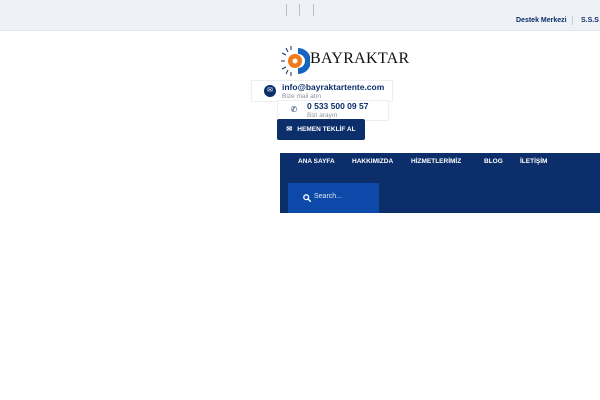 Image resolution: width=600 pixels, height=400 pixels. What do you see at coordinates (316, 161) in the screenshot?
I see `nav-item-home: ANA SAYFA` at bounding box center [316, 161].